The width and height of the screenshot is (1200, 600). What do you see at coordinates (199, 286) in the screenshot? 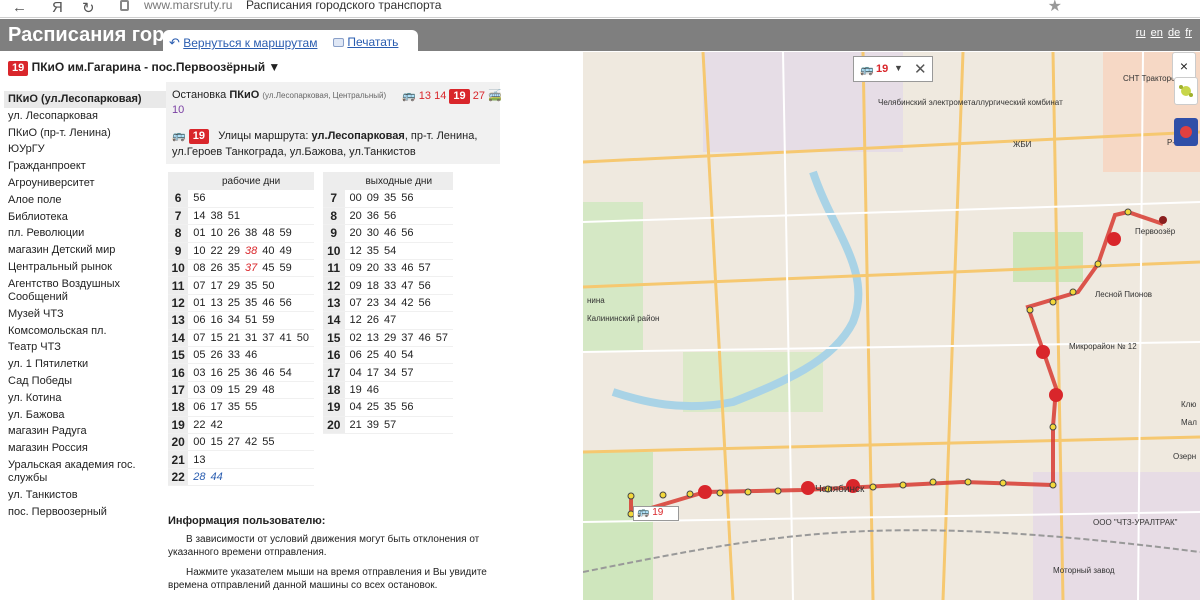
I see `departure-time: 07` at bounding box center [199, 286].